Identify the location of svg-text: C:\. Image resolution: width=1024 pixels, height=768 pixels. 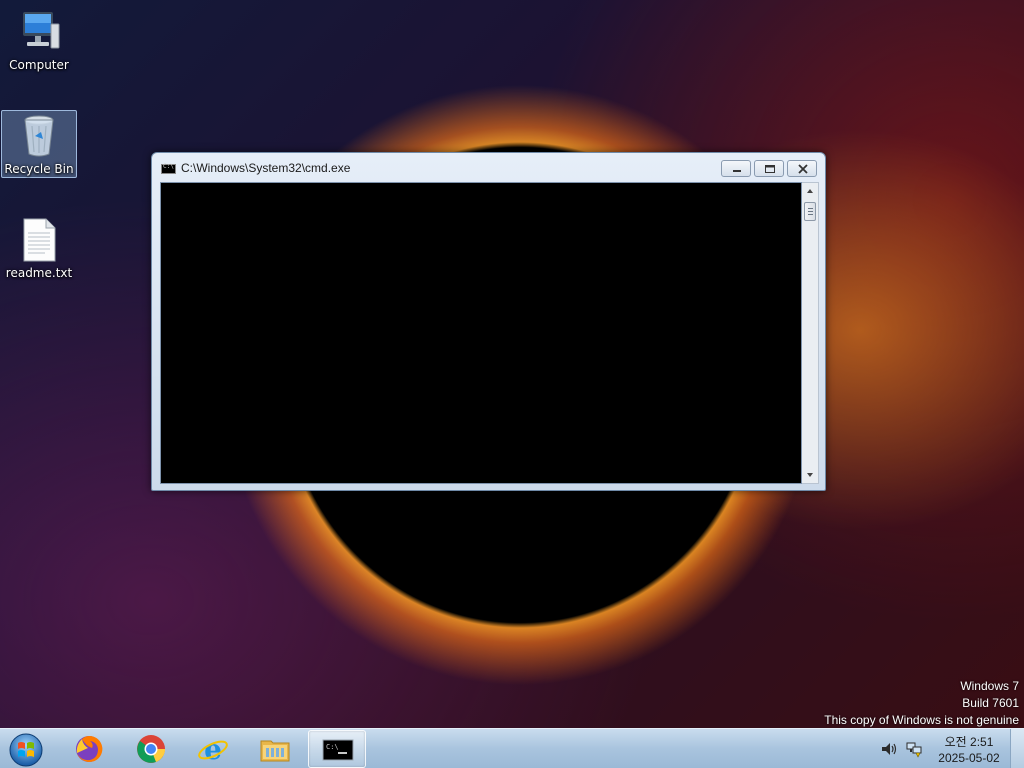
(332, 747).